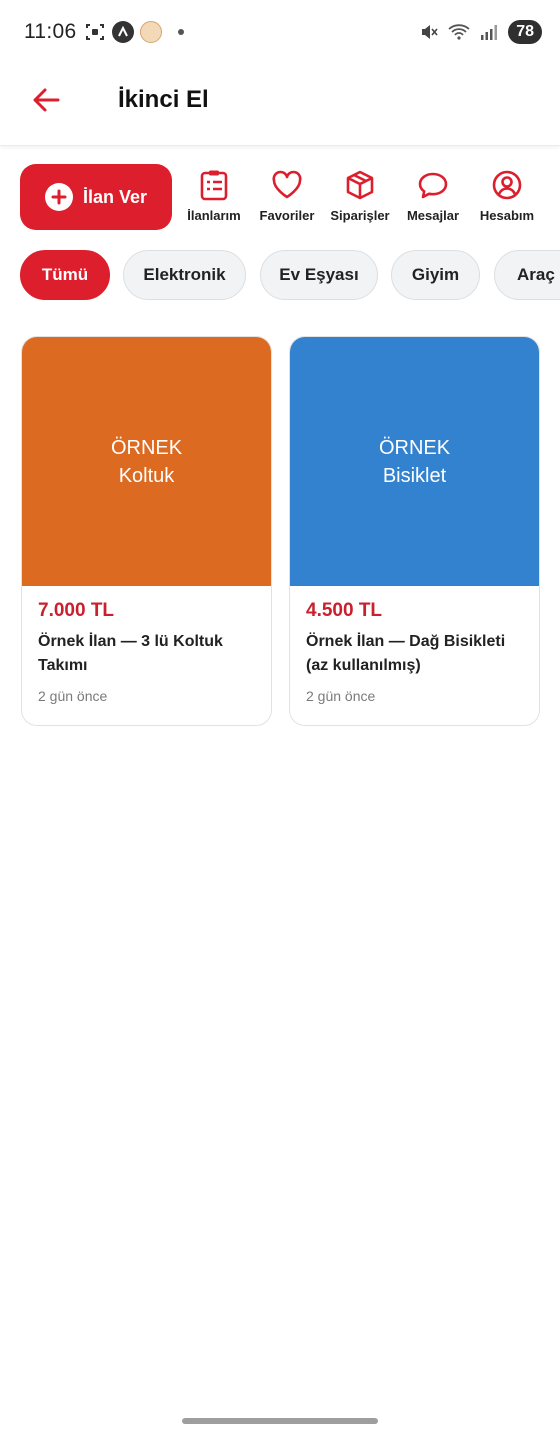 The image size is (560, 1434). I want to click on app-bar: İkinci El, so click(280, 106).